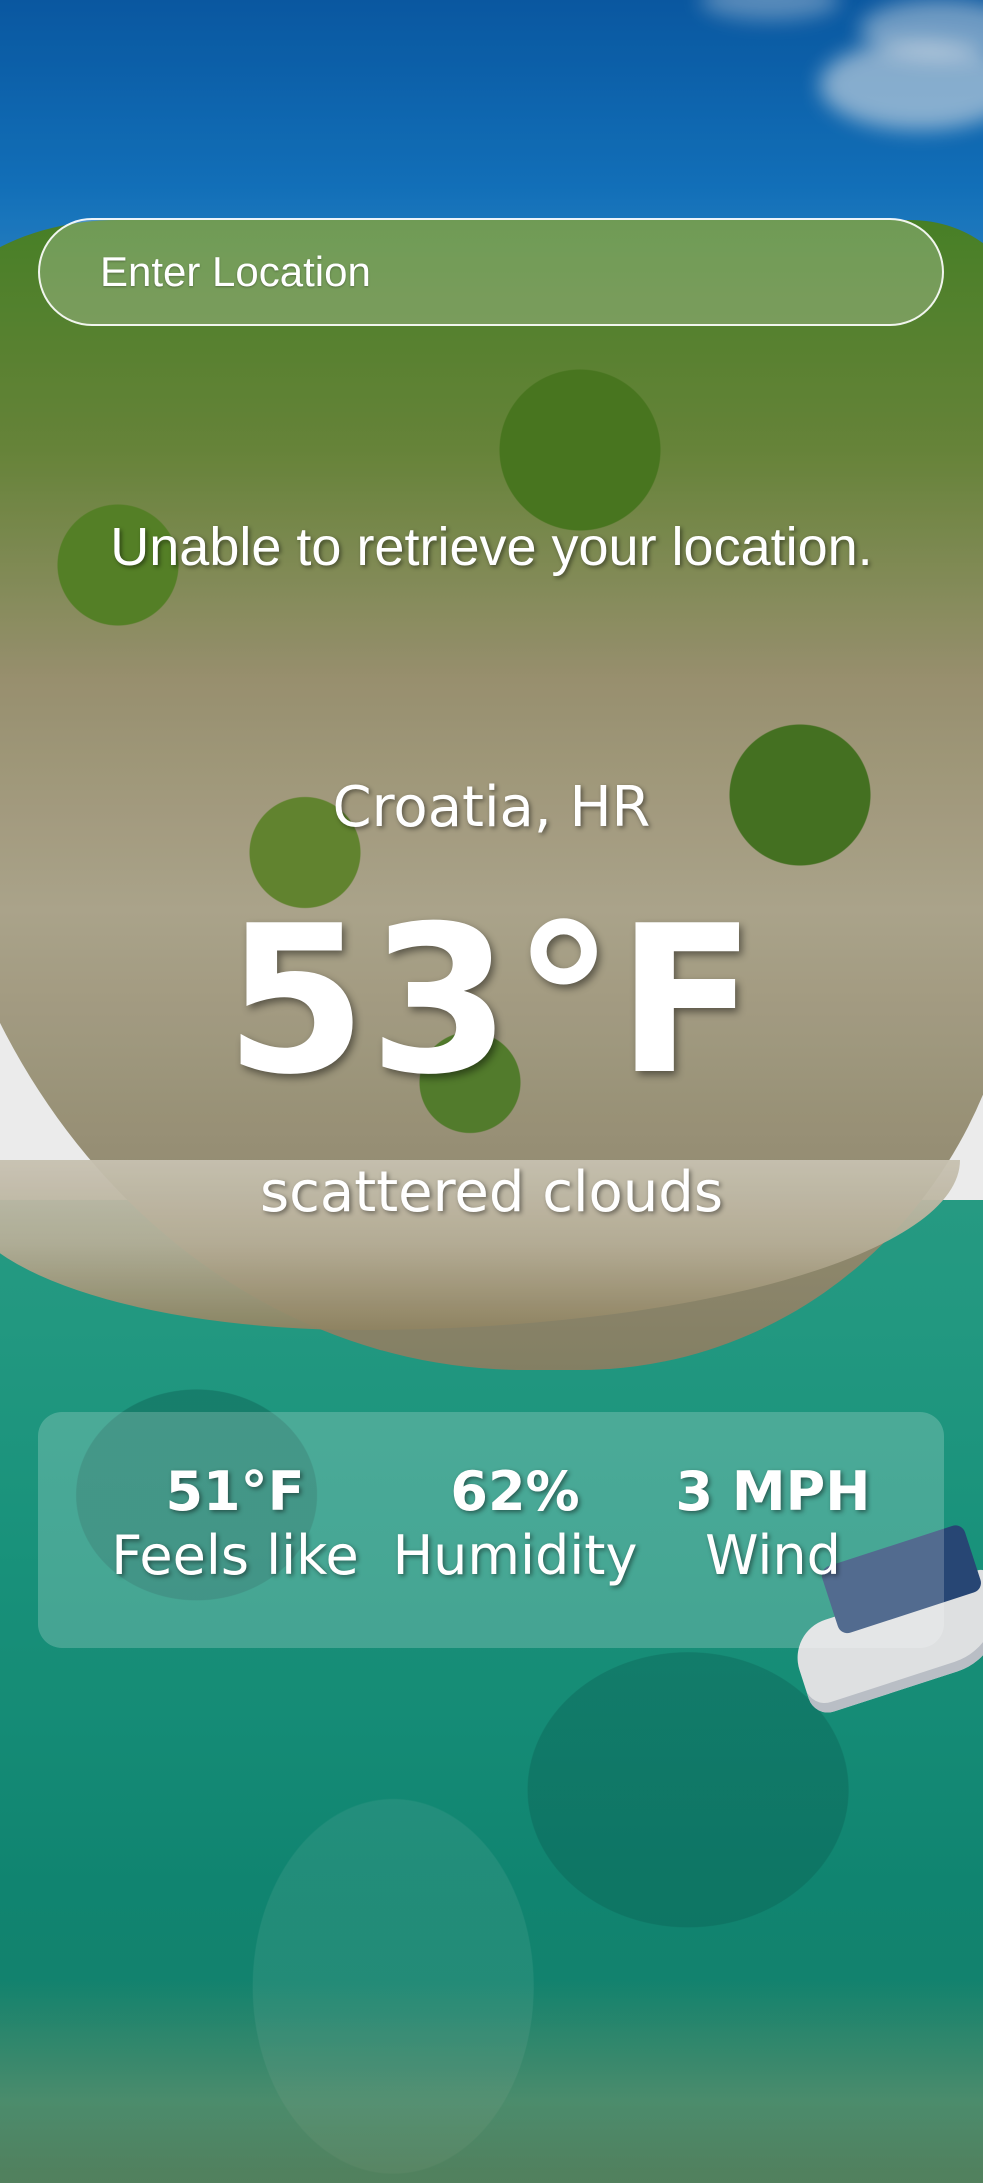 The height and width of the screenshot is (2183, 983). What do you see at coordinates (520, 272) in the screenshot?
I see `location-input` at bounding box center [520, 272].